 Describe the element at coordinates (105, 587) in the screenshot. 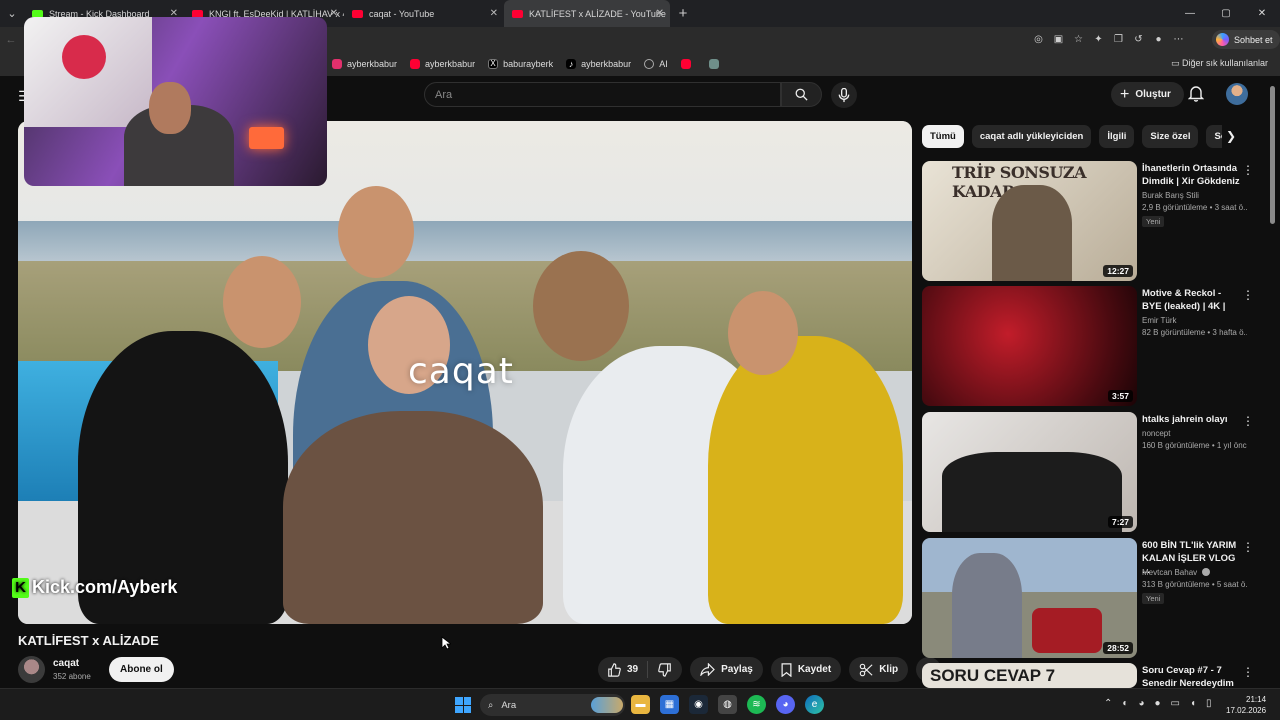

I see `kick-url-text: Kick.com/Ayberk` at that location.